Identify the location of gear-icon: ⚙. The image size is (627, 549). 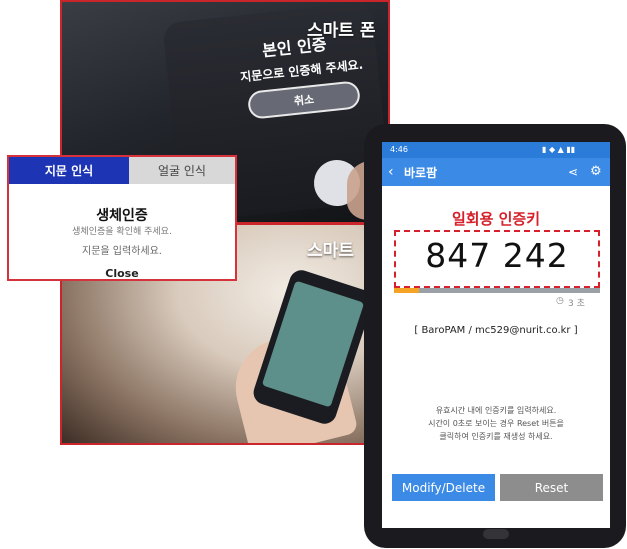
(597, 172).